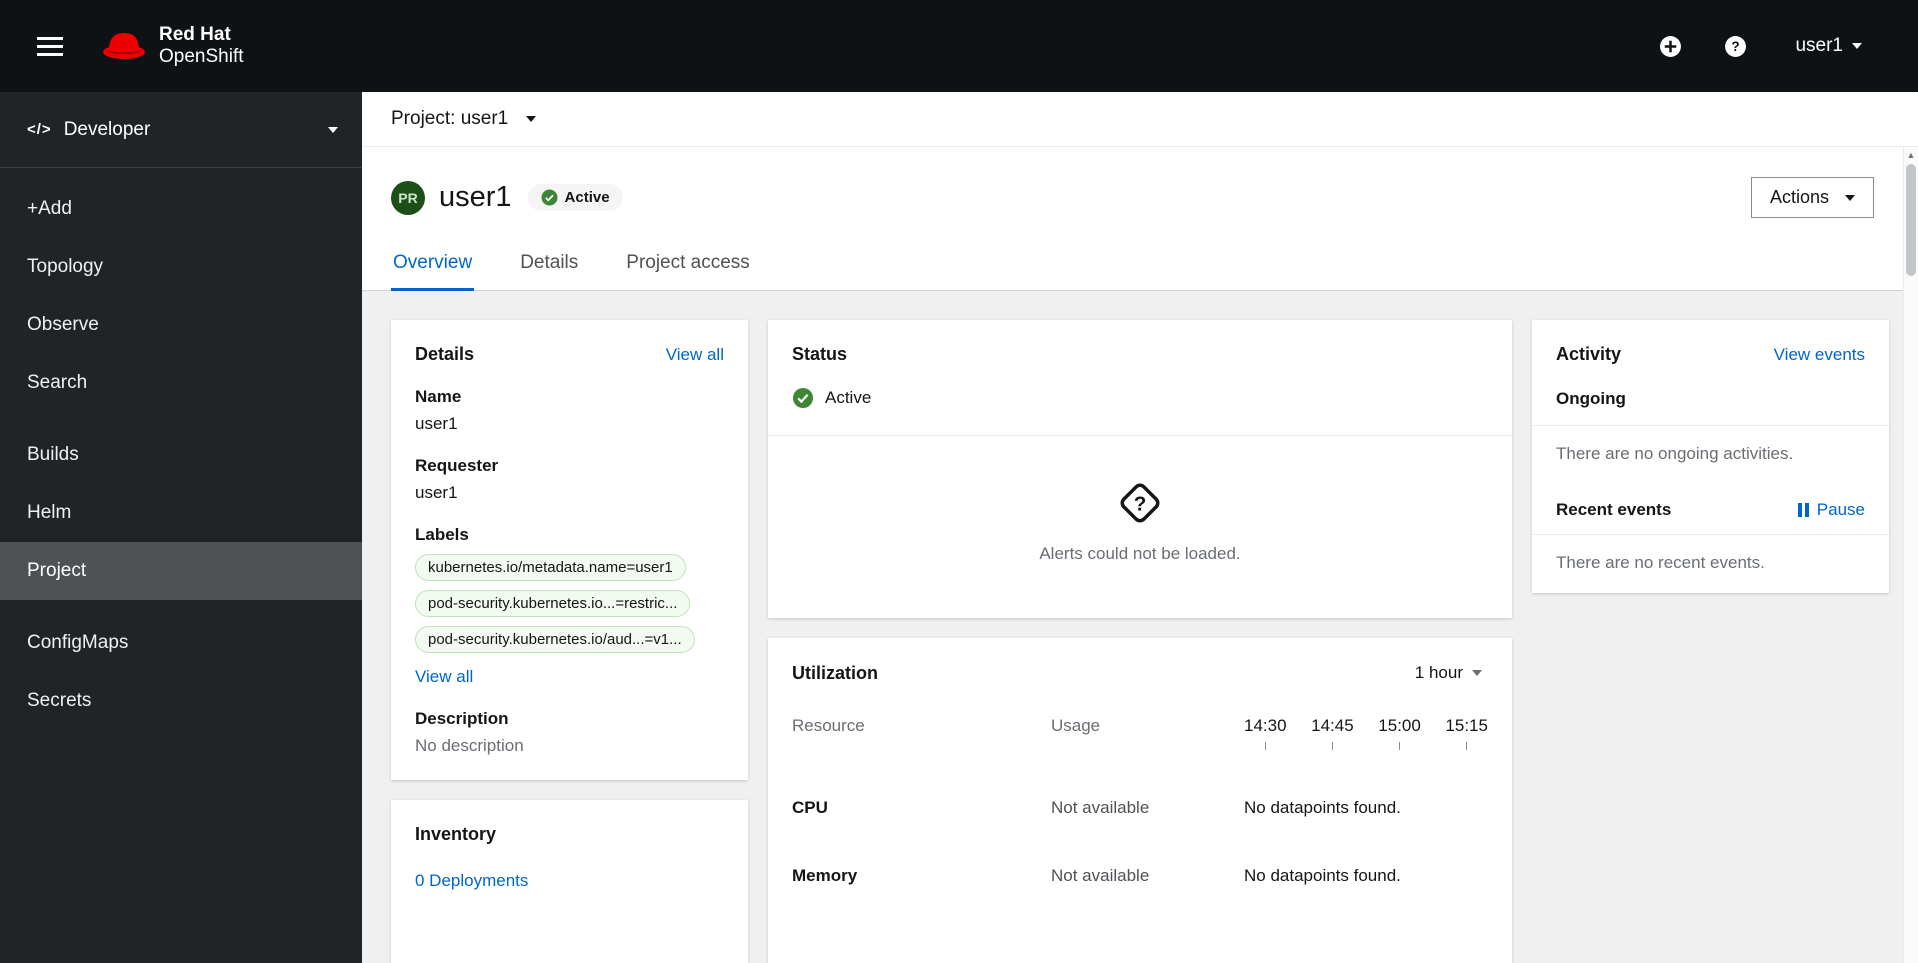 This screenshot has height=963, width=1918. I want to click on requester-field-label: Requester, so click(457, 465).